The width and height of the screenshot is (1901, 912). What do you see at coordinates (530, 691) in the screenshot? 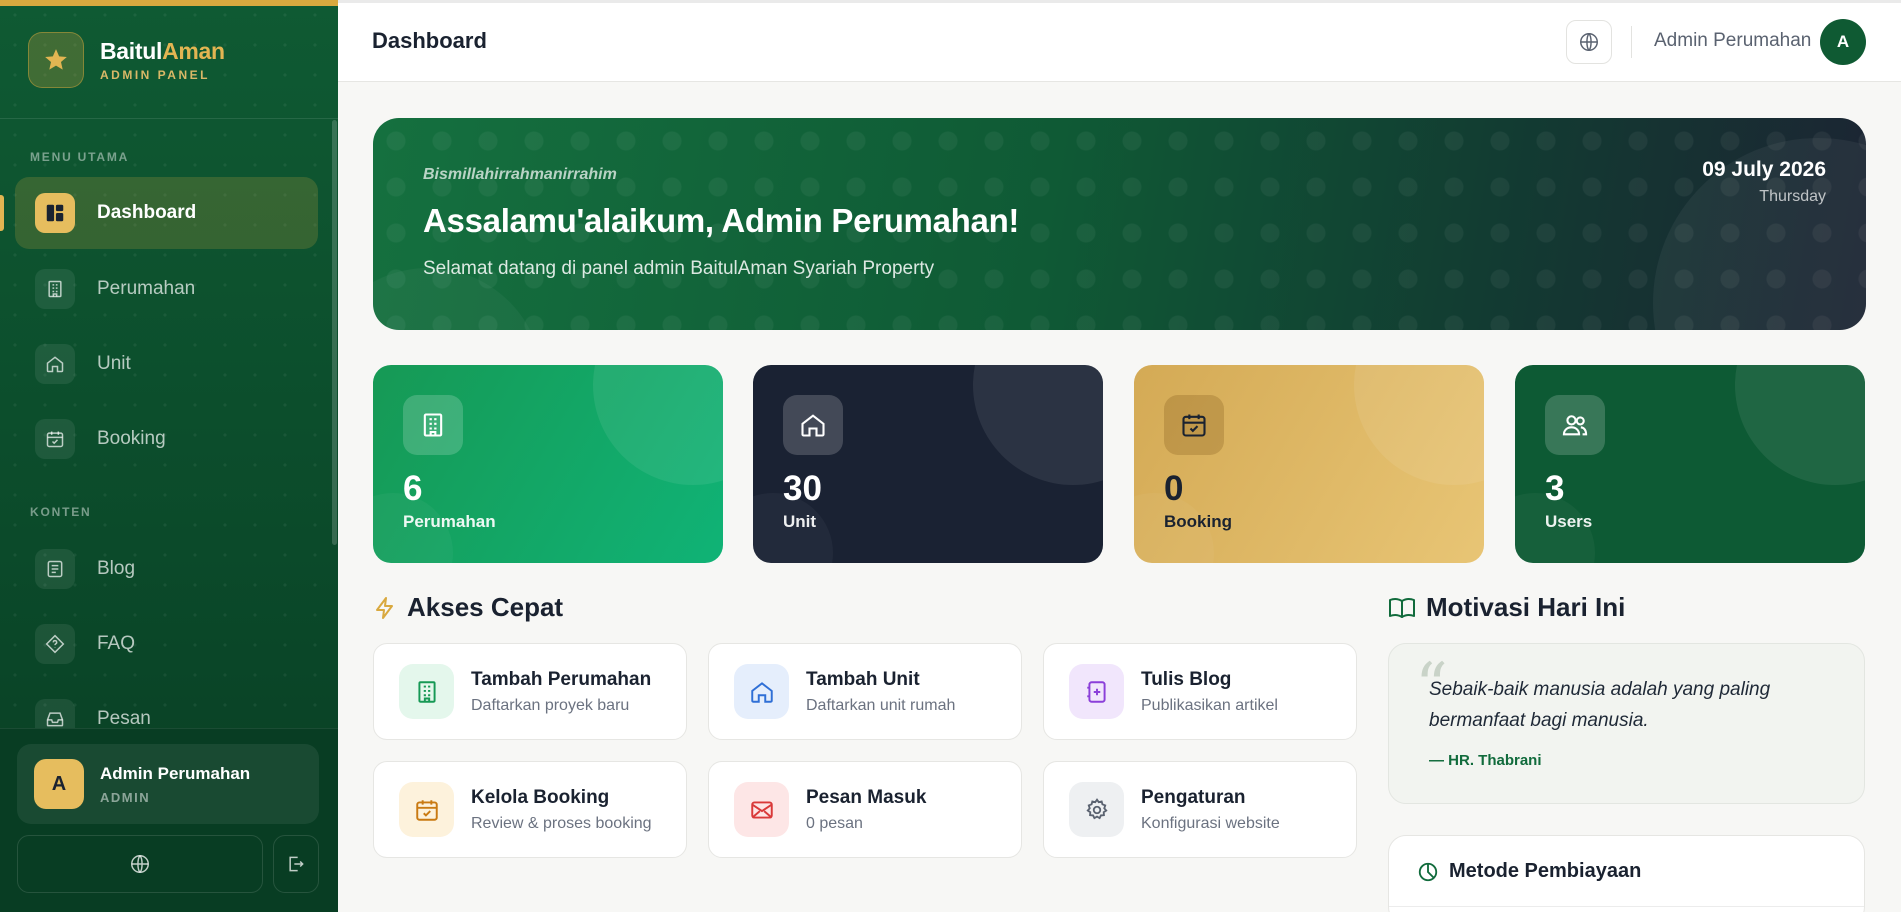
I see `quick-tambah-perumahan: Tambah Perumahan Daftarkan proyek baru` at bounding box center [530, 691].